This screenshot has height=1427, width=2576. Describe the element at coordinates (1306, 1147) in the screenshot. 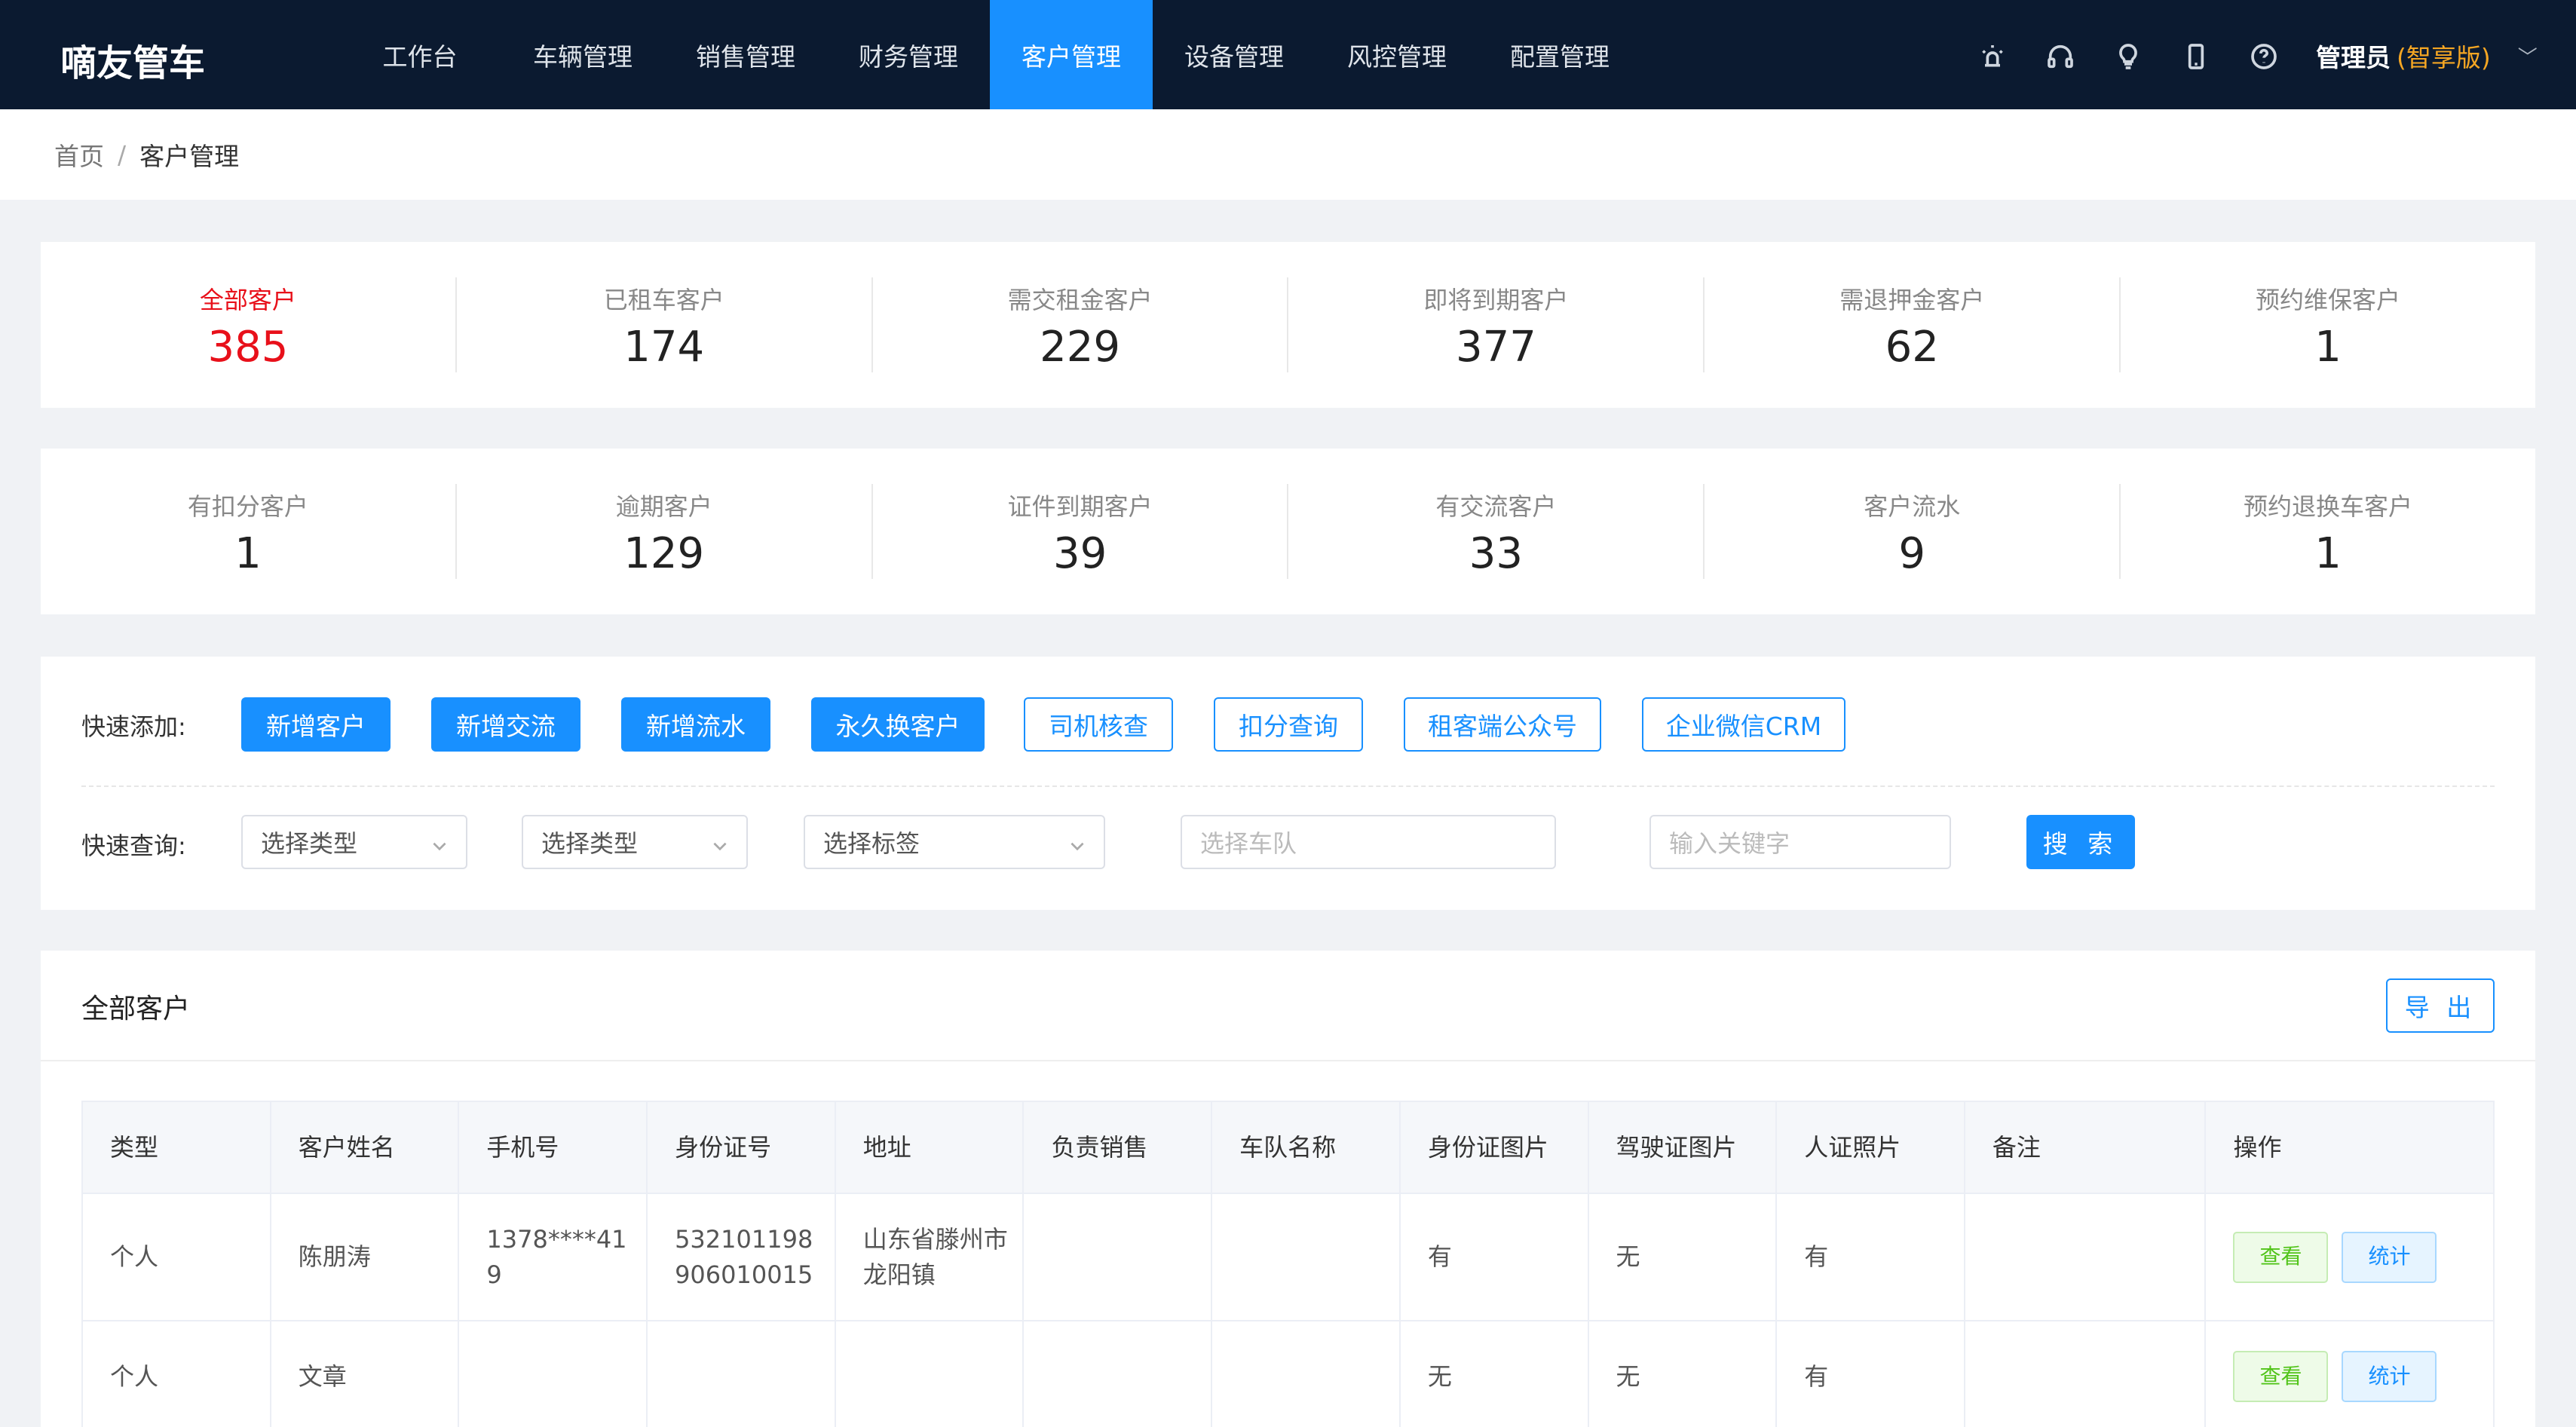

I see `column-header: 车队名称` at that location.